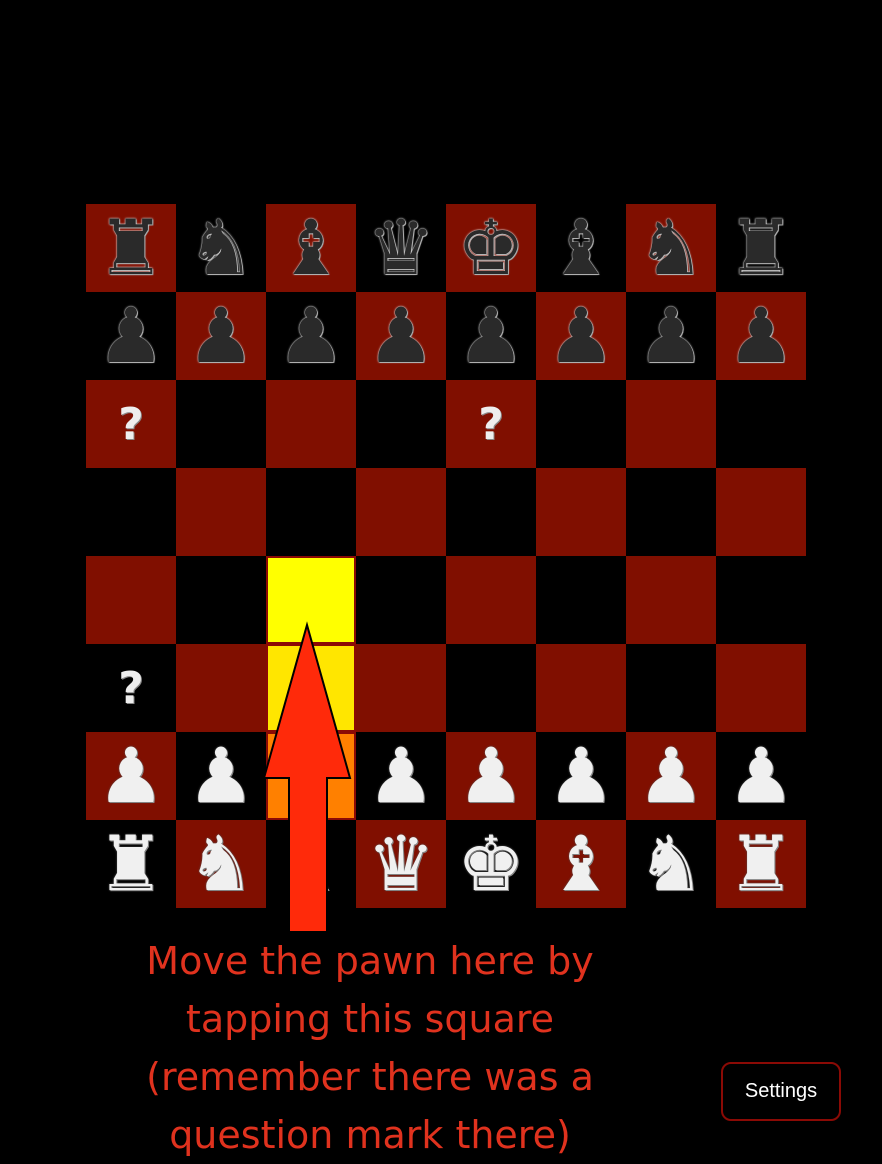  I want to click on square-a7: ♟, so click(131, 336).